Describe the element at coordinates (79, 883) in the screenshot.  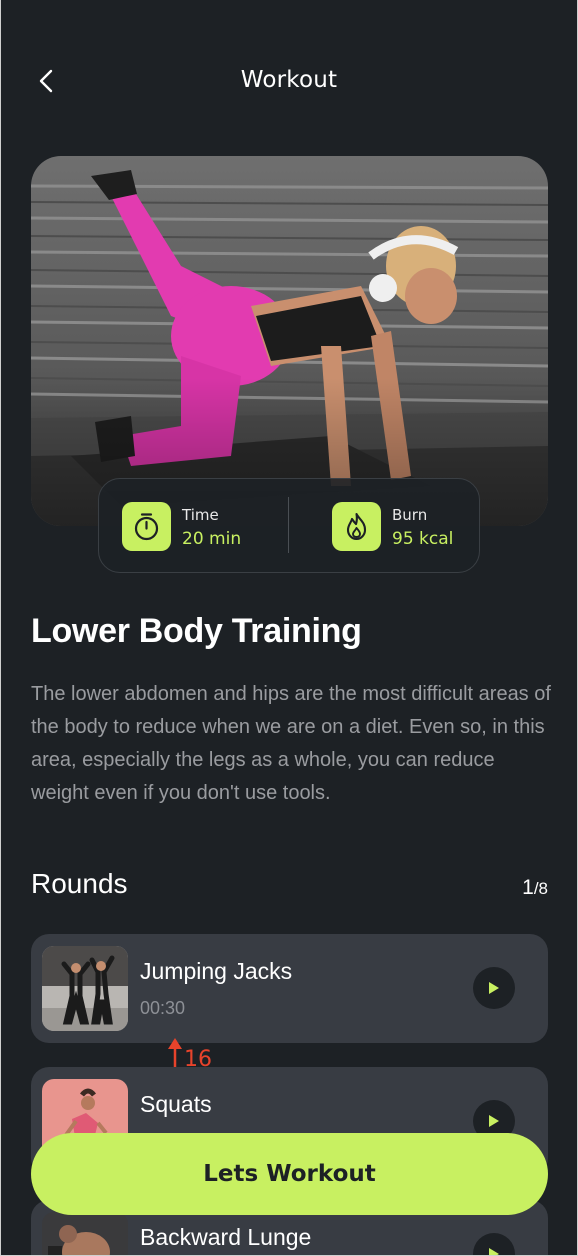
I see `rounds-title: Rounds` at that location.